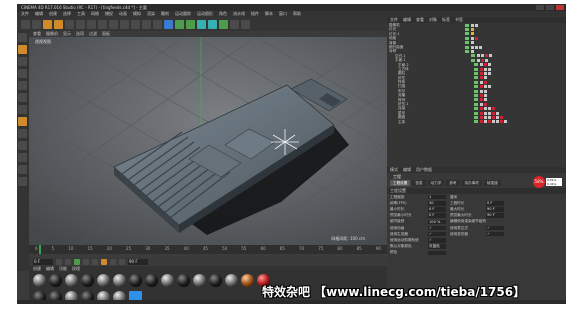  Describe the element at coordinates (22, 157) in the screenshot. I see `lock-icon` at that location.